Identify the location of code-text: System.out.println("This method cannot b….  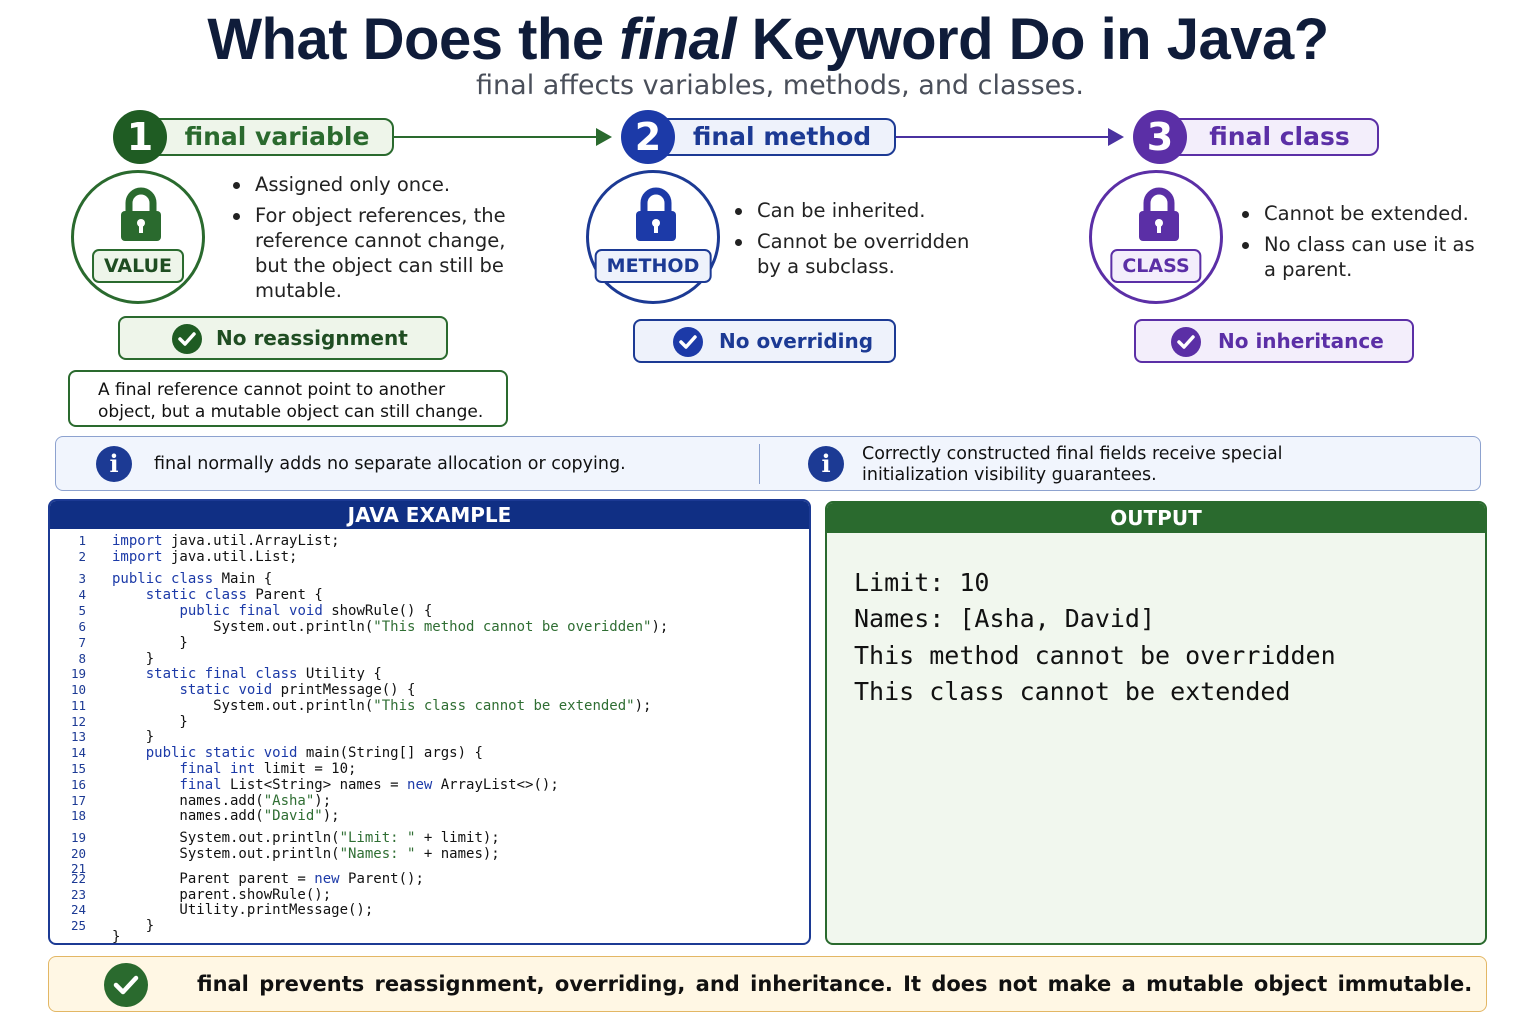
(390, 627).